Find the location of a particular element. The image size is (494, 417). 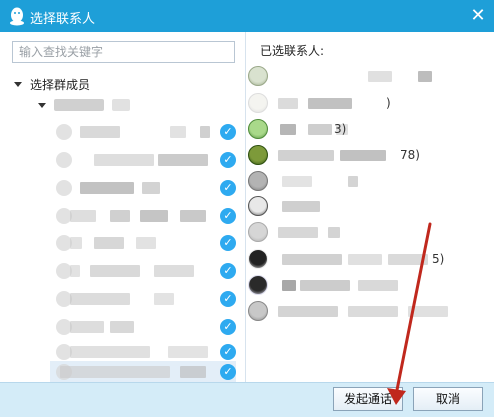

selected-contacts-title: 已选联系人: is located at coordinates (292, 51).